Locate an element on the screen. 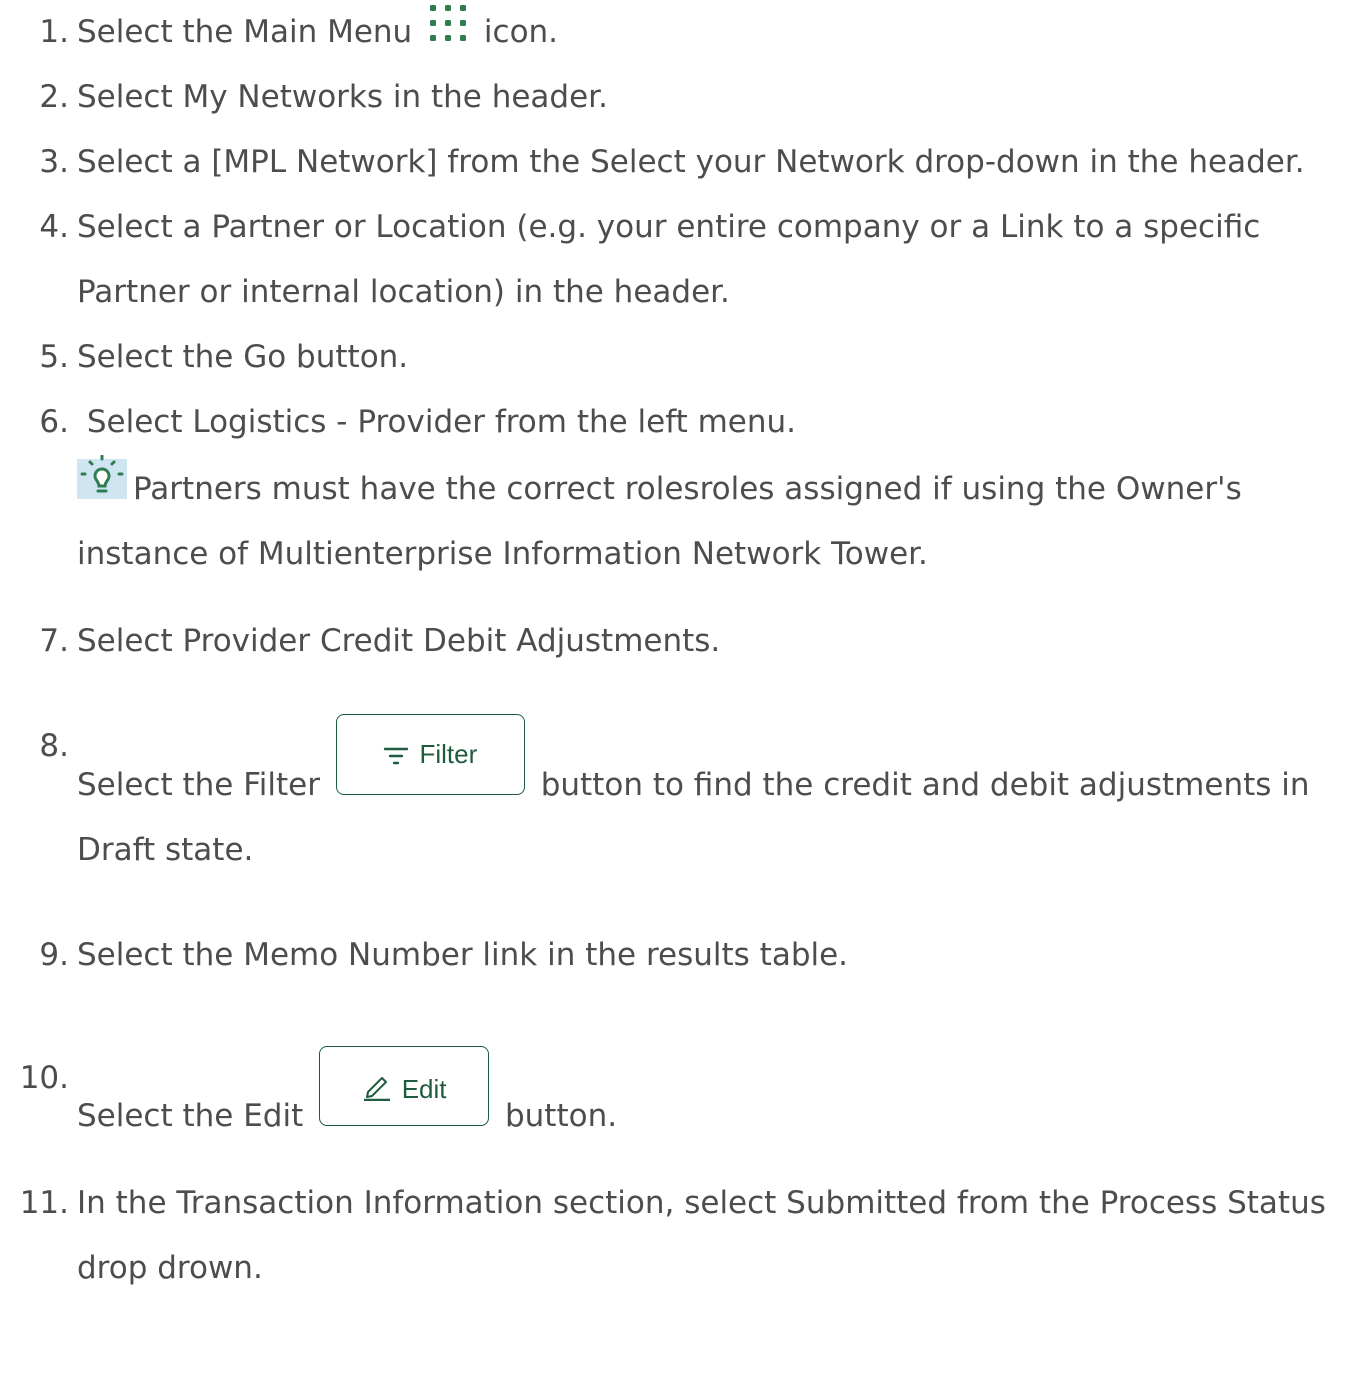  step-number: 7. is located at coordinates (54, 641).